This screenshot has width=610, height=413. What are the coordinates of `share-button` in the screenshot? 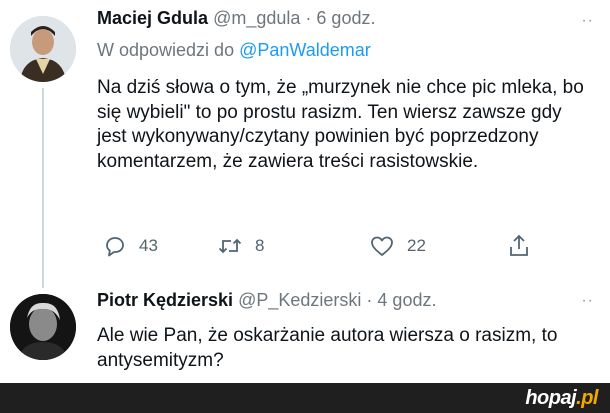 It's located at (519, 246).